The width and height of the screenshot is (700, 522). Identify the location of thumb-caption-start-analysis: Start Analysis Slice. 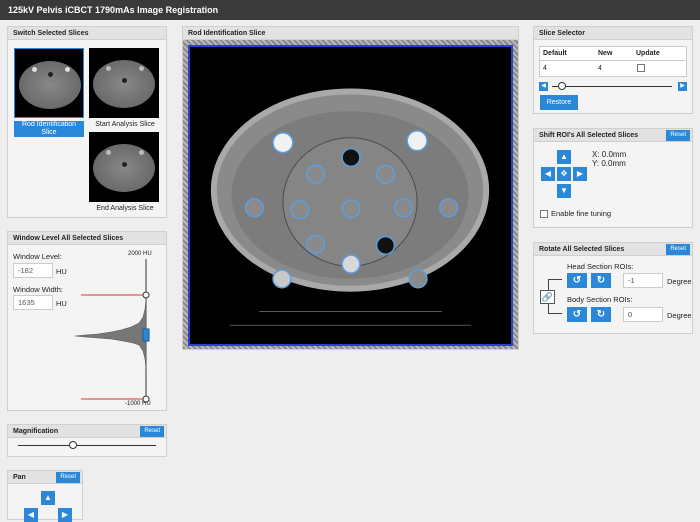
(125, 125).